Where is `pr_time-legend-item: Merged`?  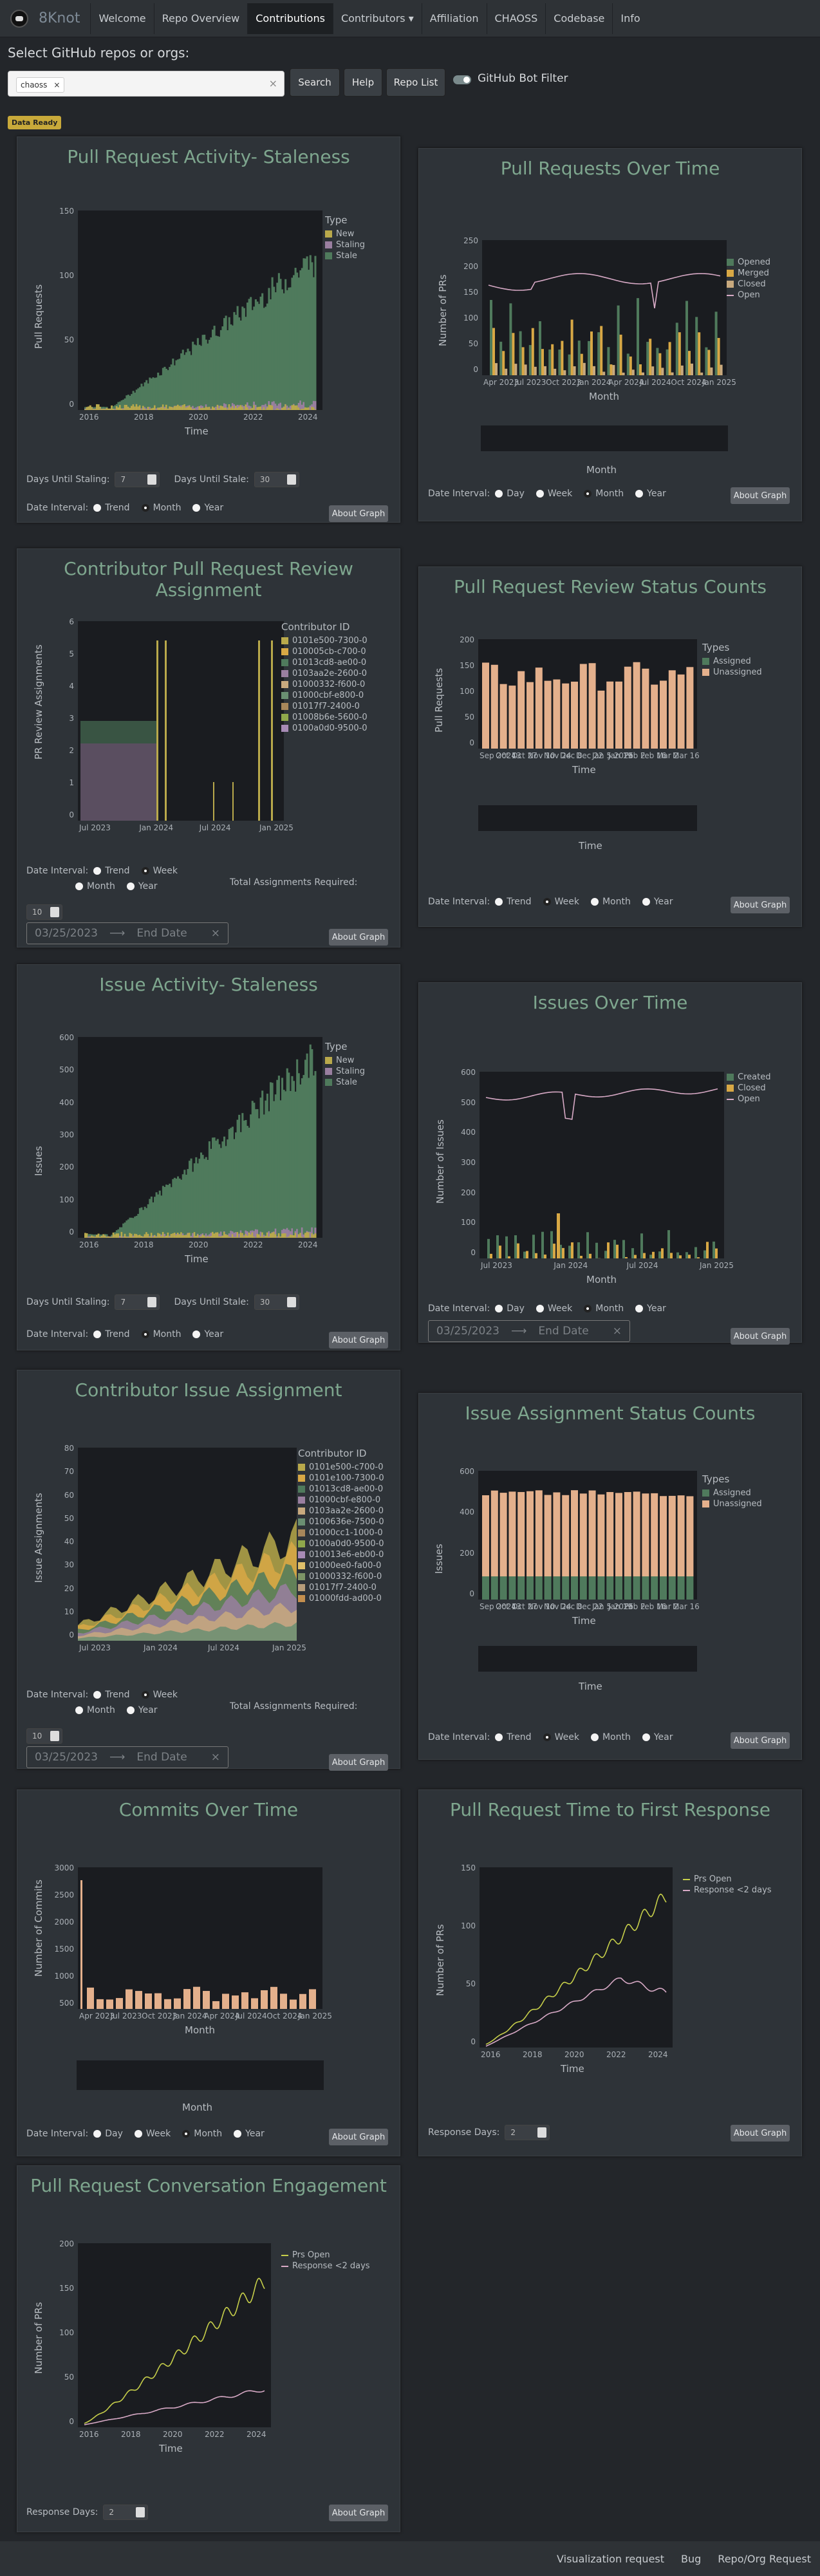
pr_time-legend-item: Merged is located at coordinates (748, 273).